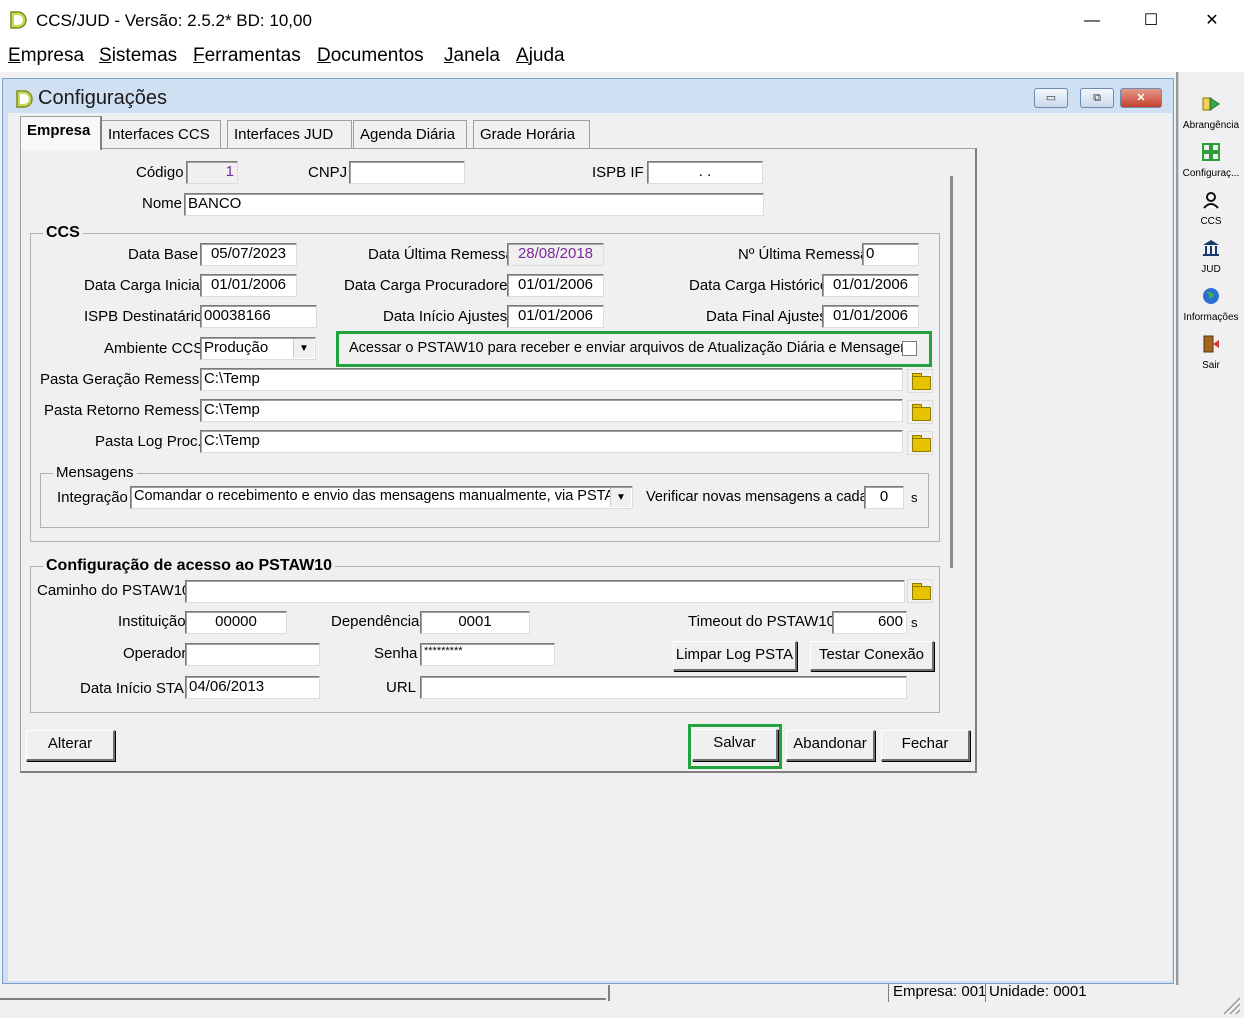  Describe the element at coordinates (102, 98) in the screenshot. I see `config-window-title: Configurações` at that location.